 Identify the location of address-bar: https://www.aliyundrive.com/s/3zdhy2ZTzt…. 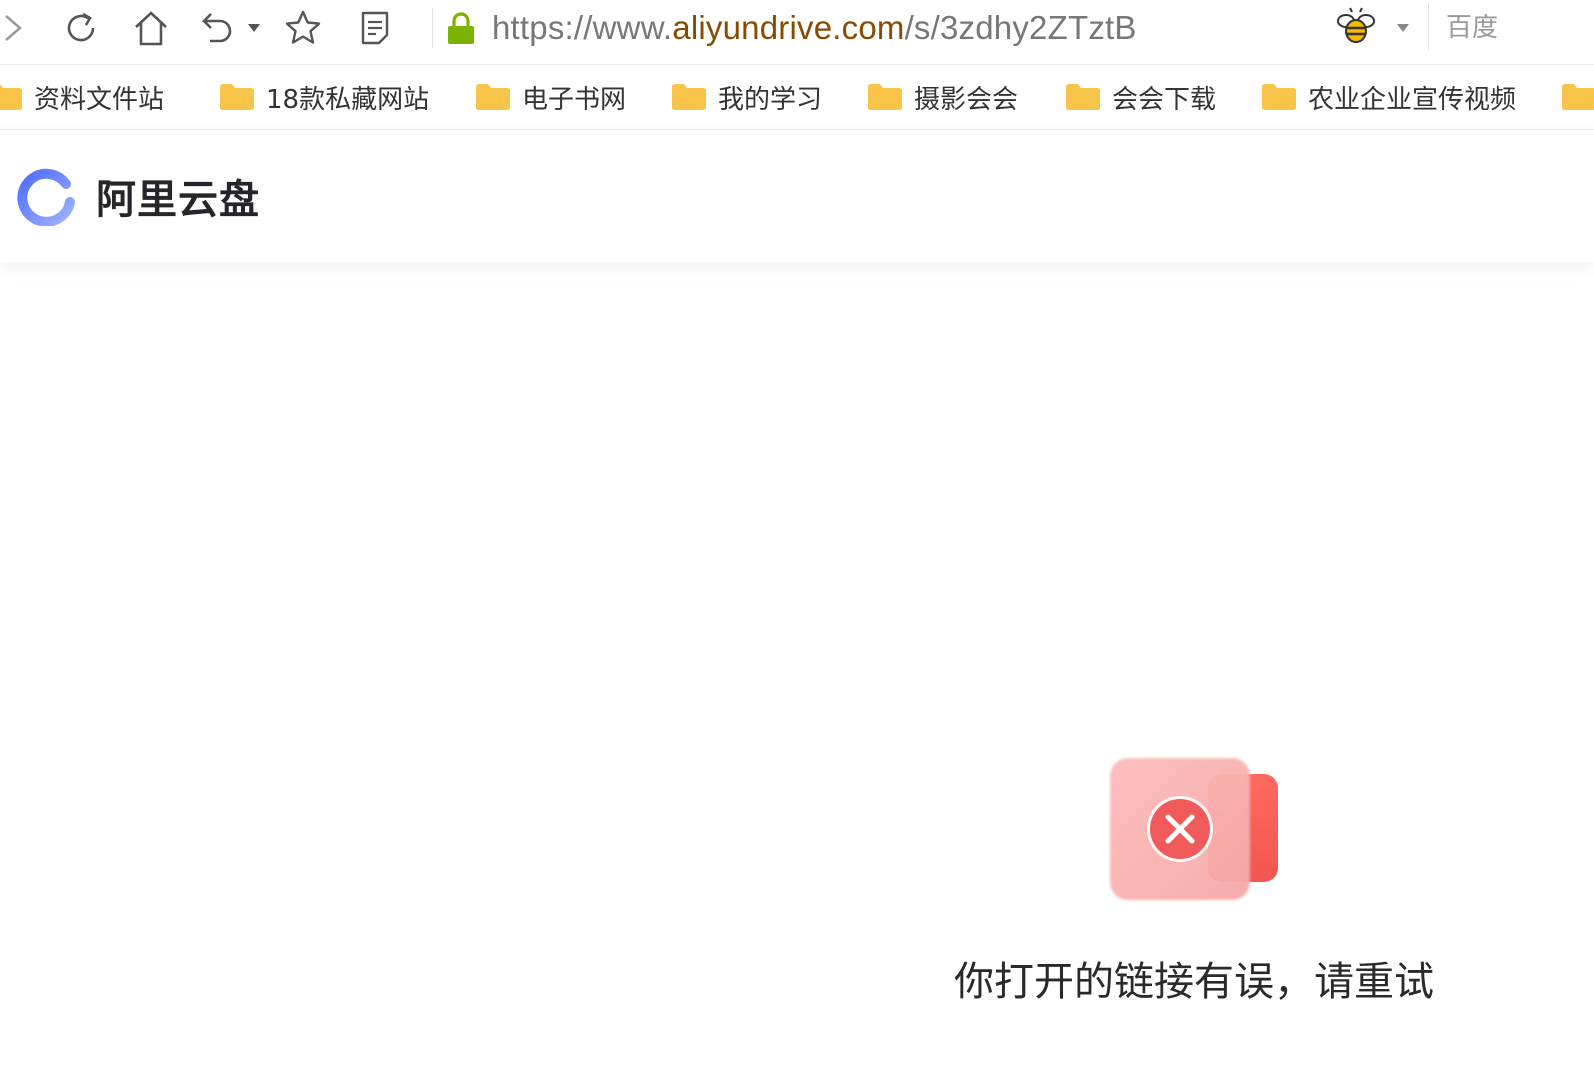
(814, 28).